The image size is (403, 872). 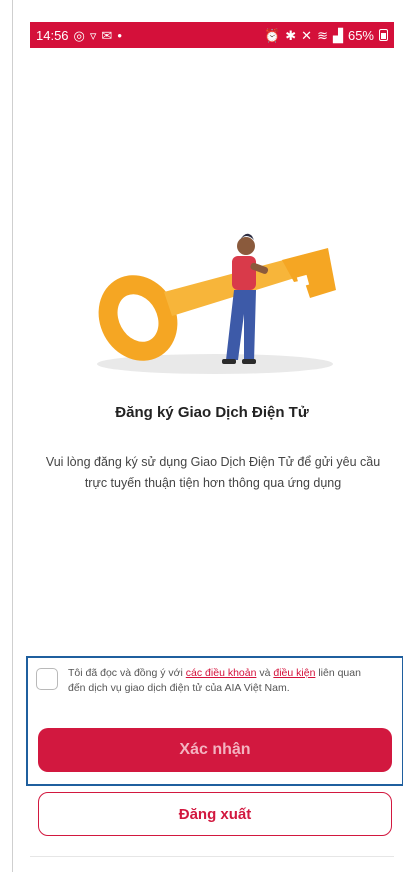 I want to click on battery-icon, so click(x=383, y=35).